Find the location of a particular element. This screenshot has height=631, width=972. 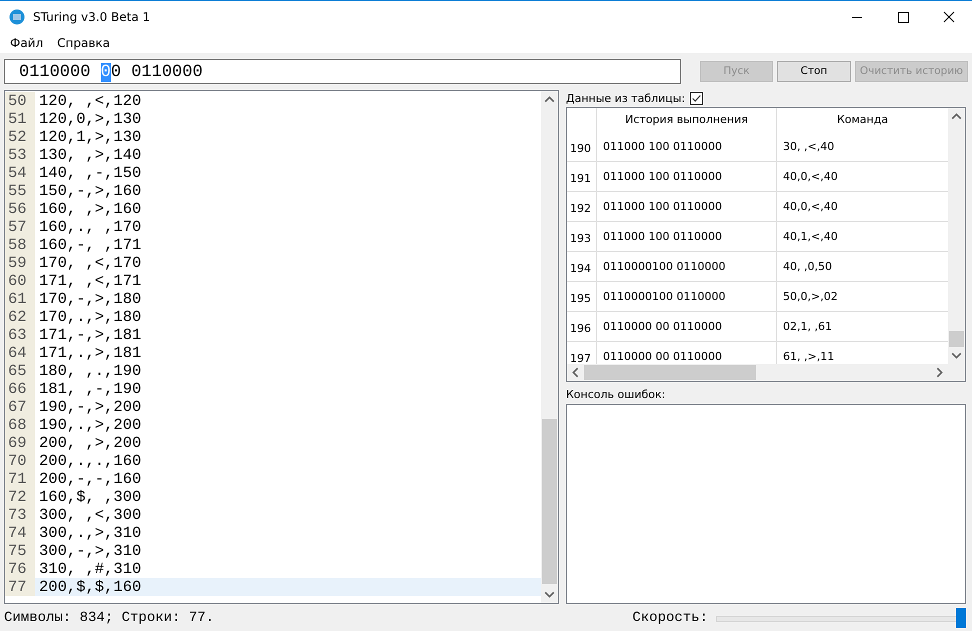

line-number: 71 is located at coordinates (20, 479).